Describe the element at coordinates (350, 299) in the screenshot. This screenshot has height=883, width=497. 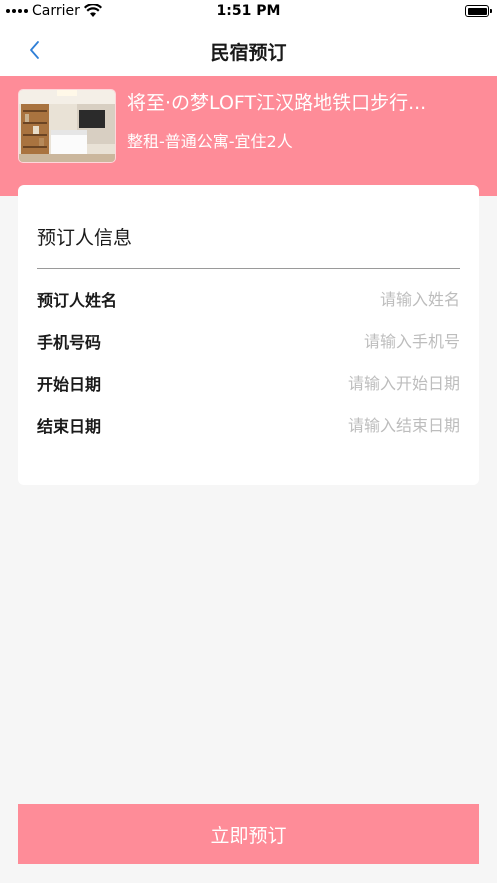
I see `name-input` at that location.